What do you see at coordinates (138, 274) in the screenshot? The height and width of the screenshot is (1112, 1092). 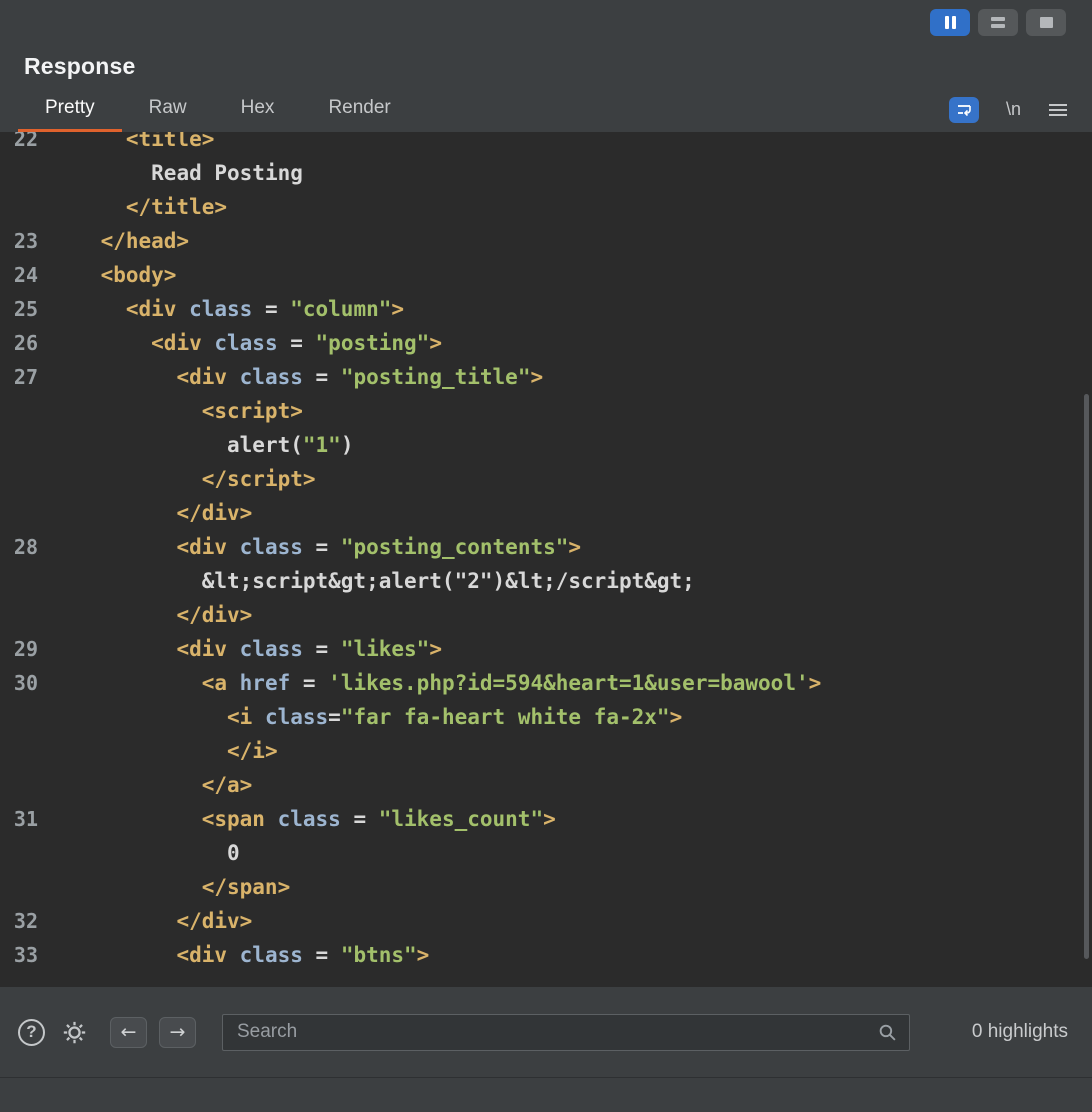 I see `code-text: <body>` at bounding box center [138, 274].